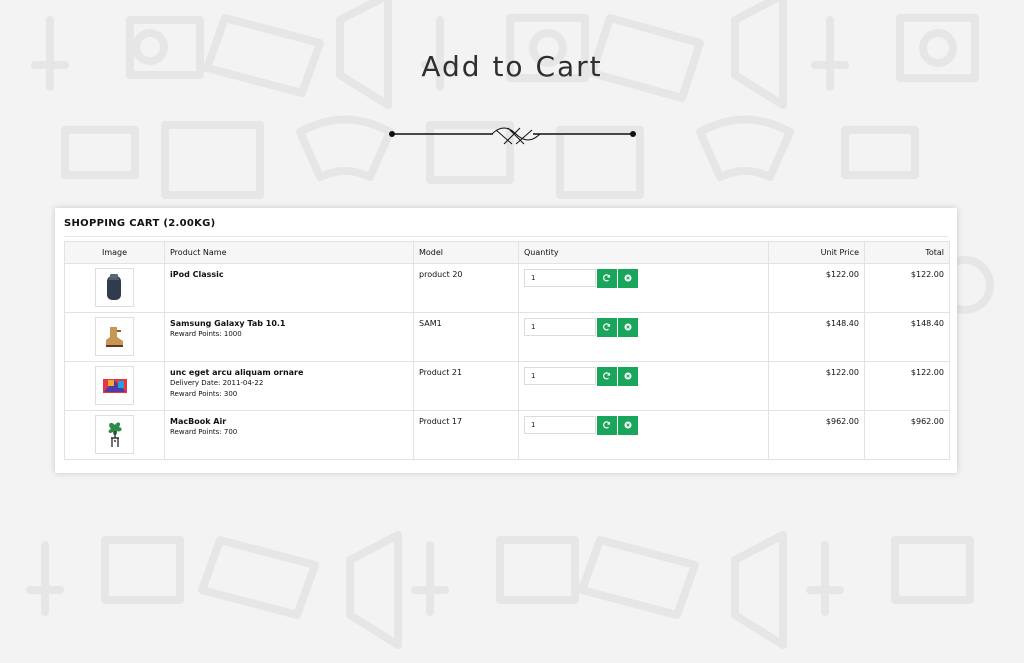 The width and height of the screenshot is (1024, 663). I want to click on cart-item-unit-price: $962.00, so click(816, 435).